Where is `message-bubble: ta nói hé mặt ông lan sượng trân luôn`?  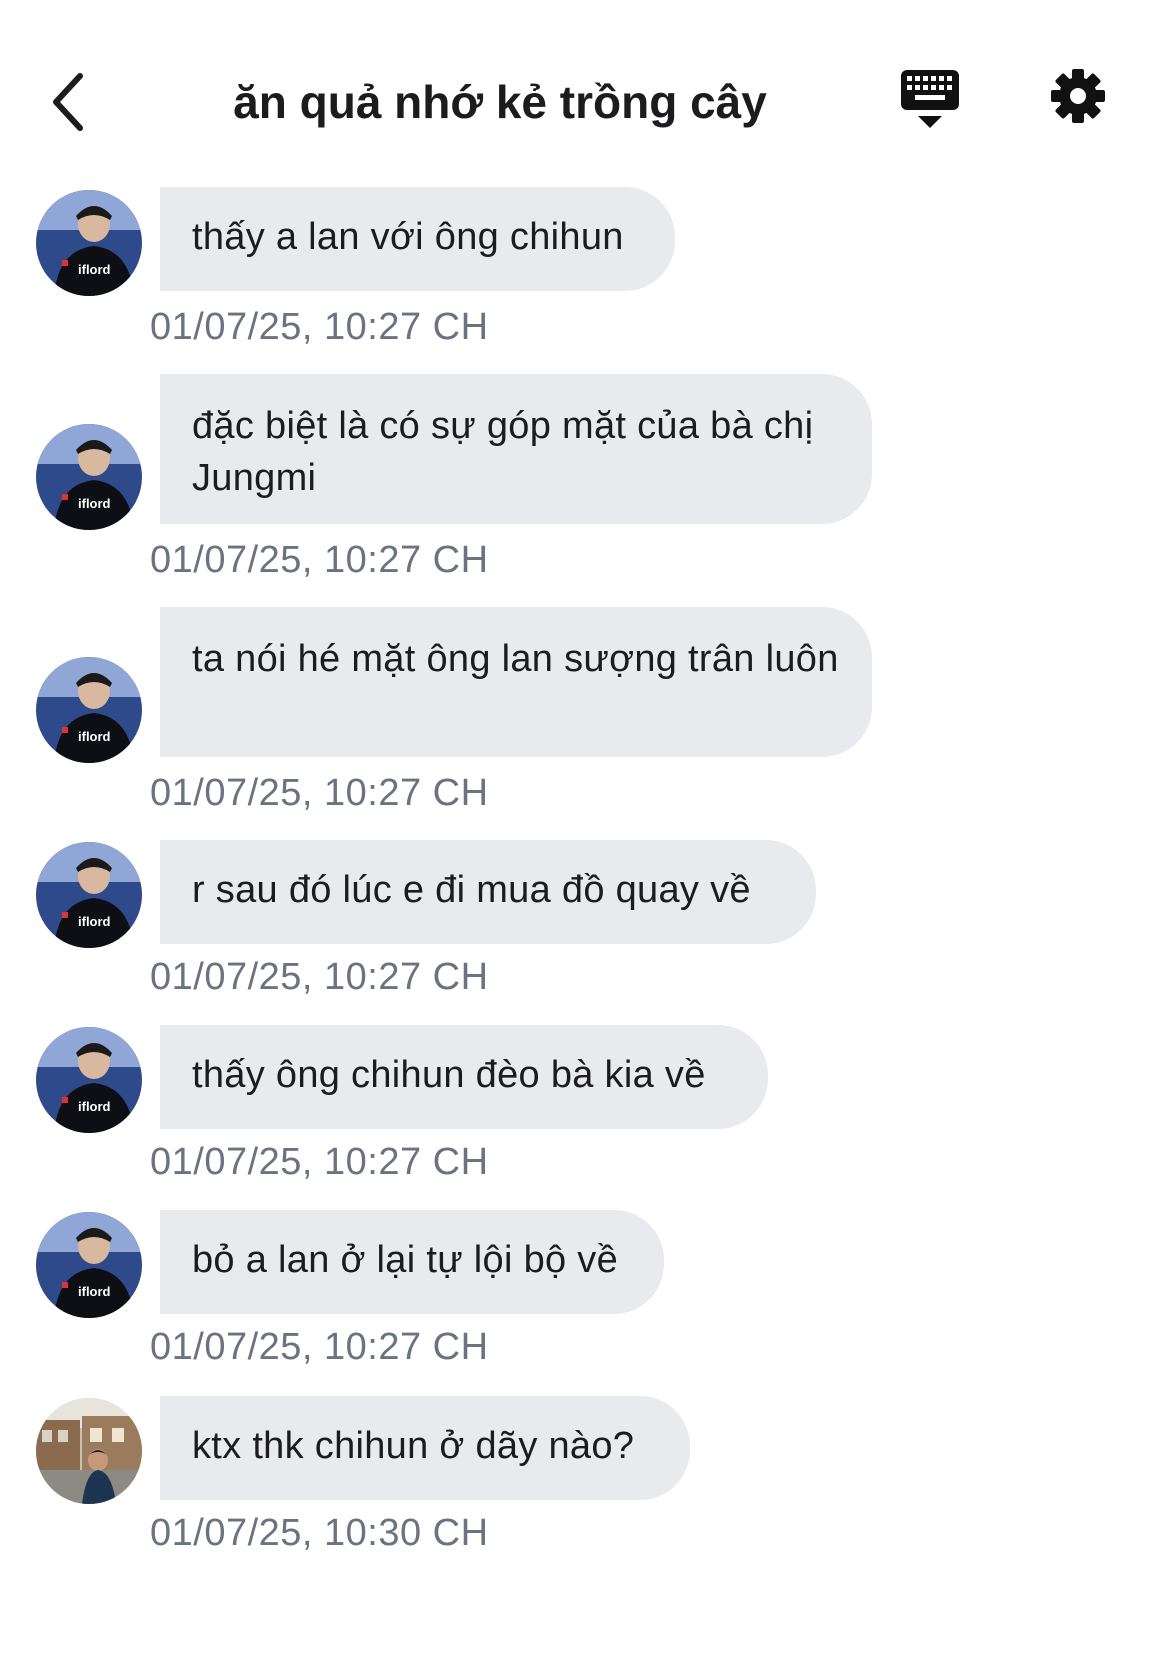
message-bubble: ta nói hé mặt ông lan sượng trân luôn is located at coordinates (516, 682).